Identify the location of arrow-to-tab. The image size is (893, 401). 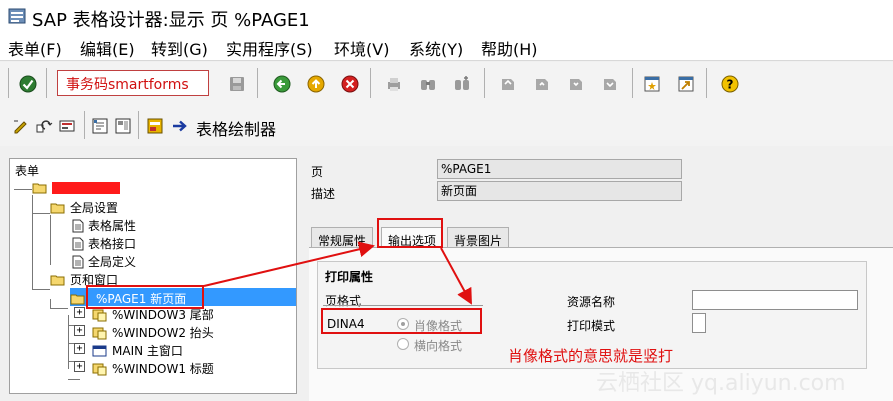
(289, 264).